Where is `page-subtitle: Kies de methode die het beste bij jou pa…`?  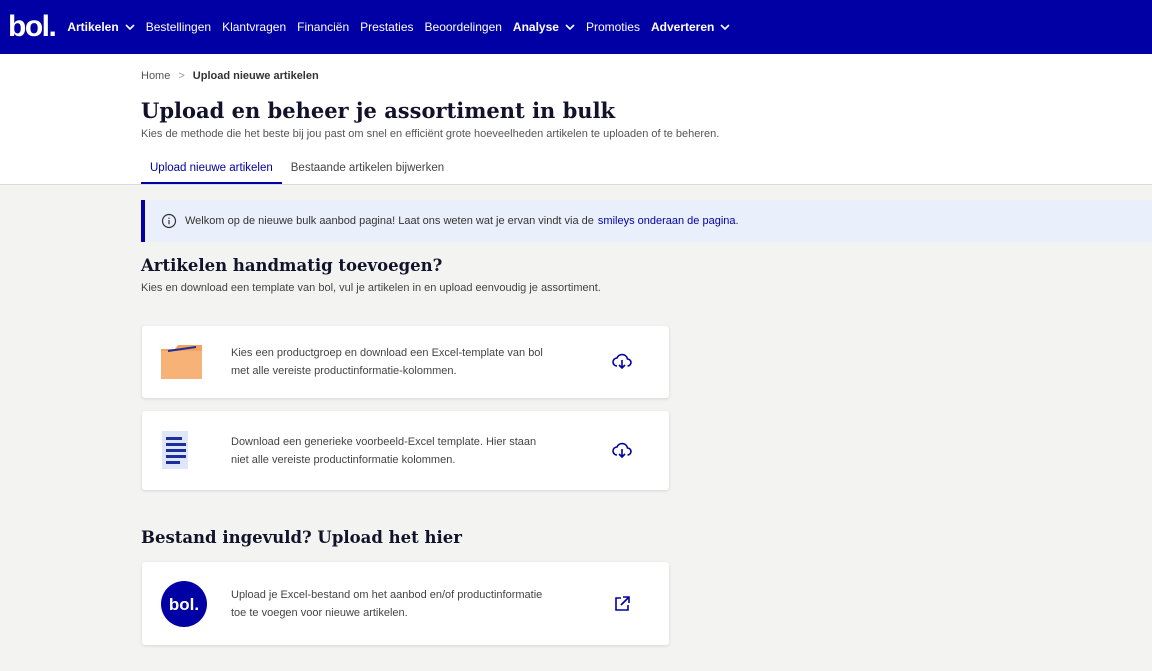
page-subtitle: Kies de methode die het beste bij jou pa… is located at coordinates (430, 134).